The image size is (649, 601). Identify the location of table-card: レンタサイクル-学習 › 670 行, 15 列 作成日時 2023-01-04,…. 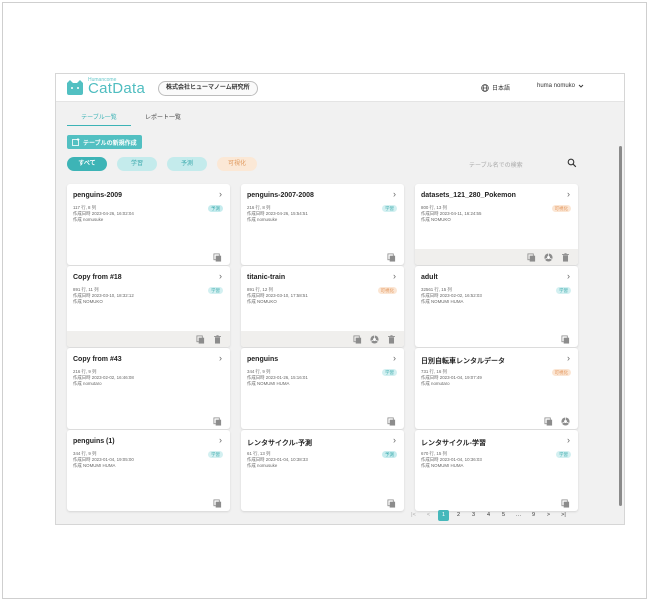
(496, 470).